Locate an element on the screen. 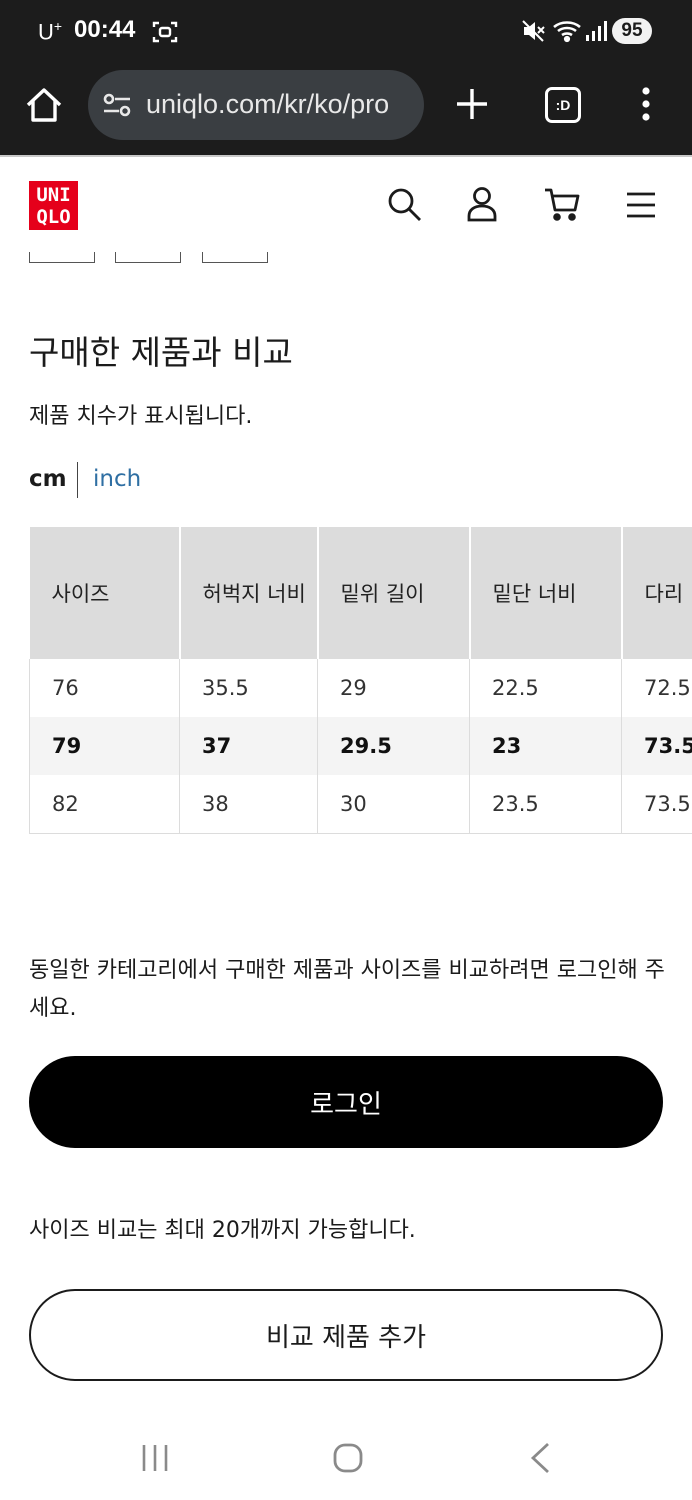  home-icon is located at coordinates (44, 106).